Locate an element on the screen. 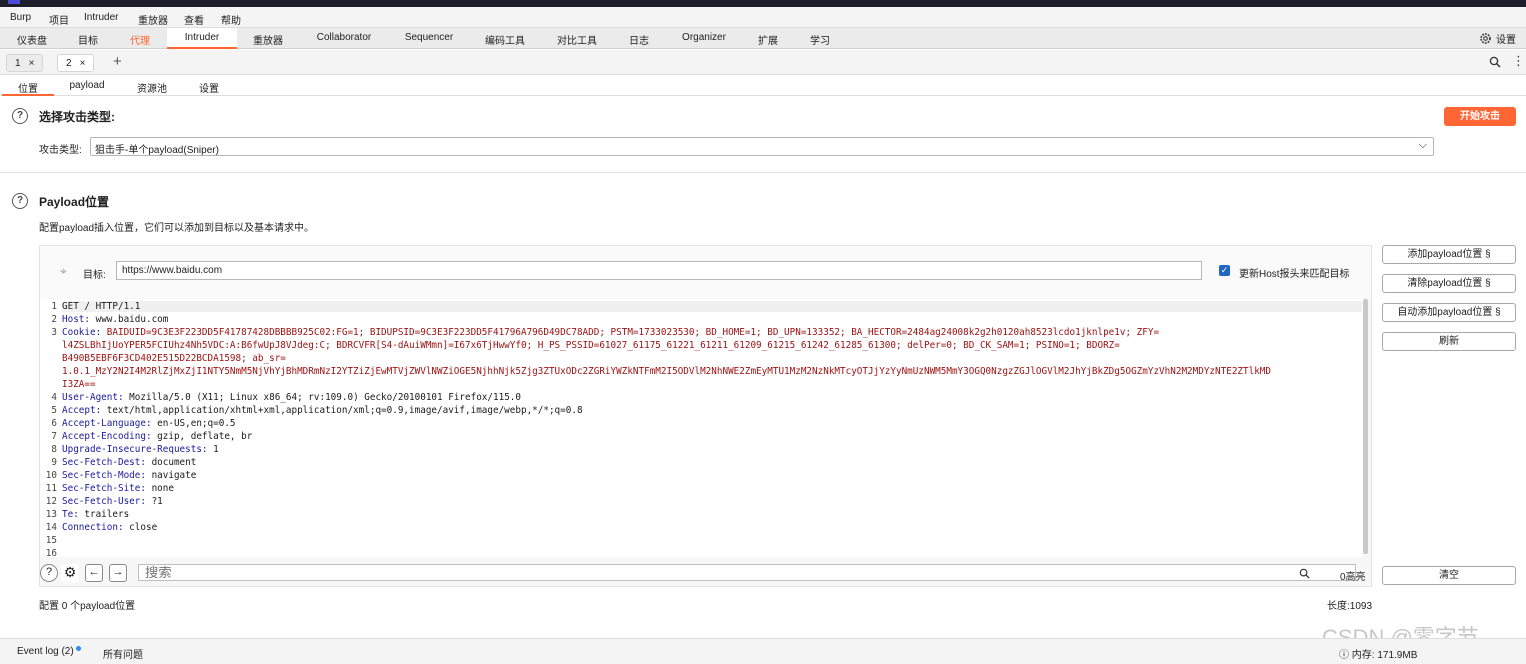 The height and width of the screenshot is (664, 1526). tab-comparer: 对比工具 is located at coordinates (577, 38).